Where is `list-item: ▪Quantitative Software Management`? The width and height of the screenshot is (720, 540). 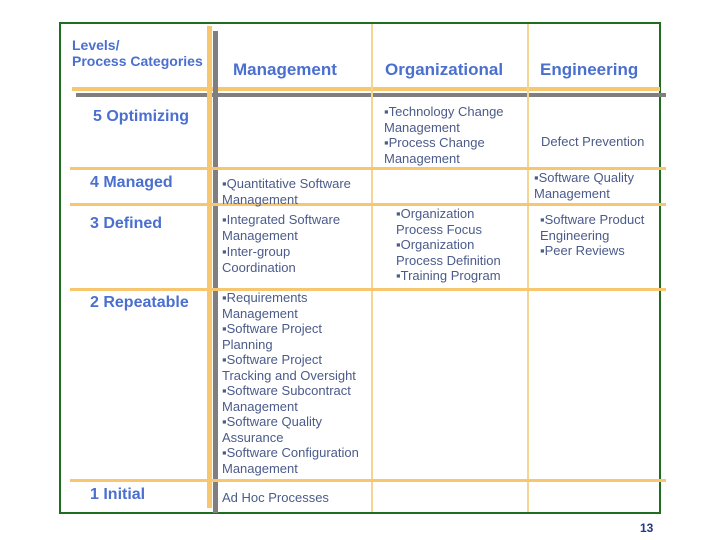
list-item: ▪Quantitative Software Management is located at coordinates (286, 191).